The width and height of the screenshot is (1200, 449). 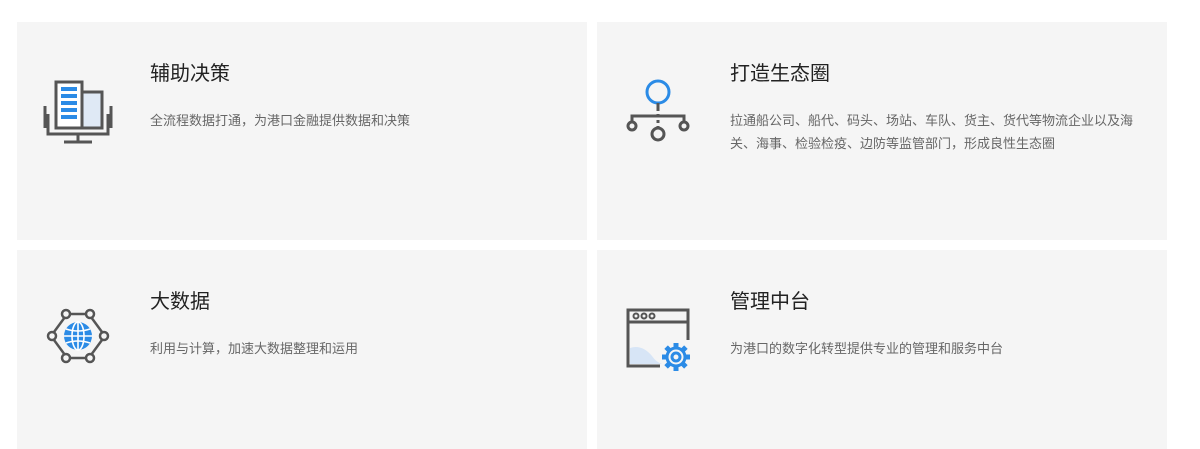 What do you see at coordinates (78, 336) in the screenshot?
I see `globe-network-icon` at bounding box center [78, 336].